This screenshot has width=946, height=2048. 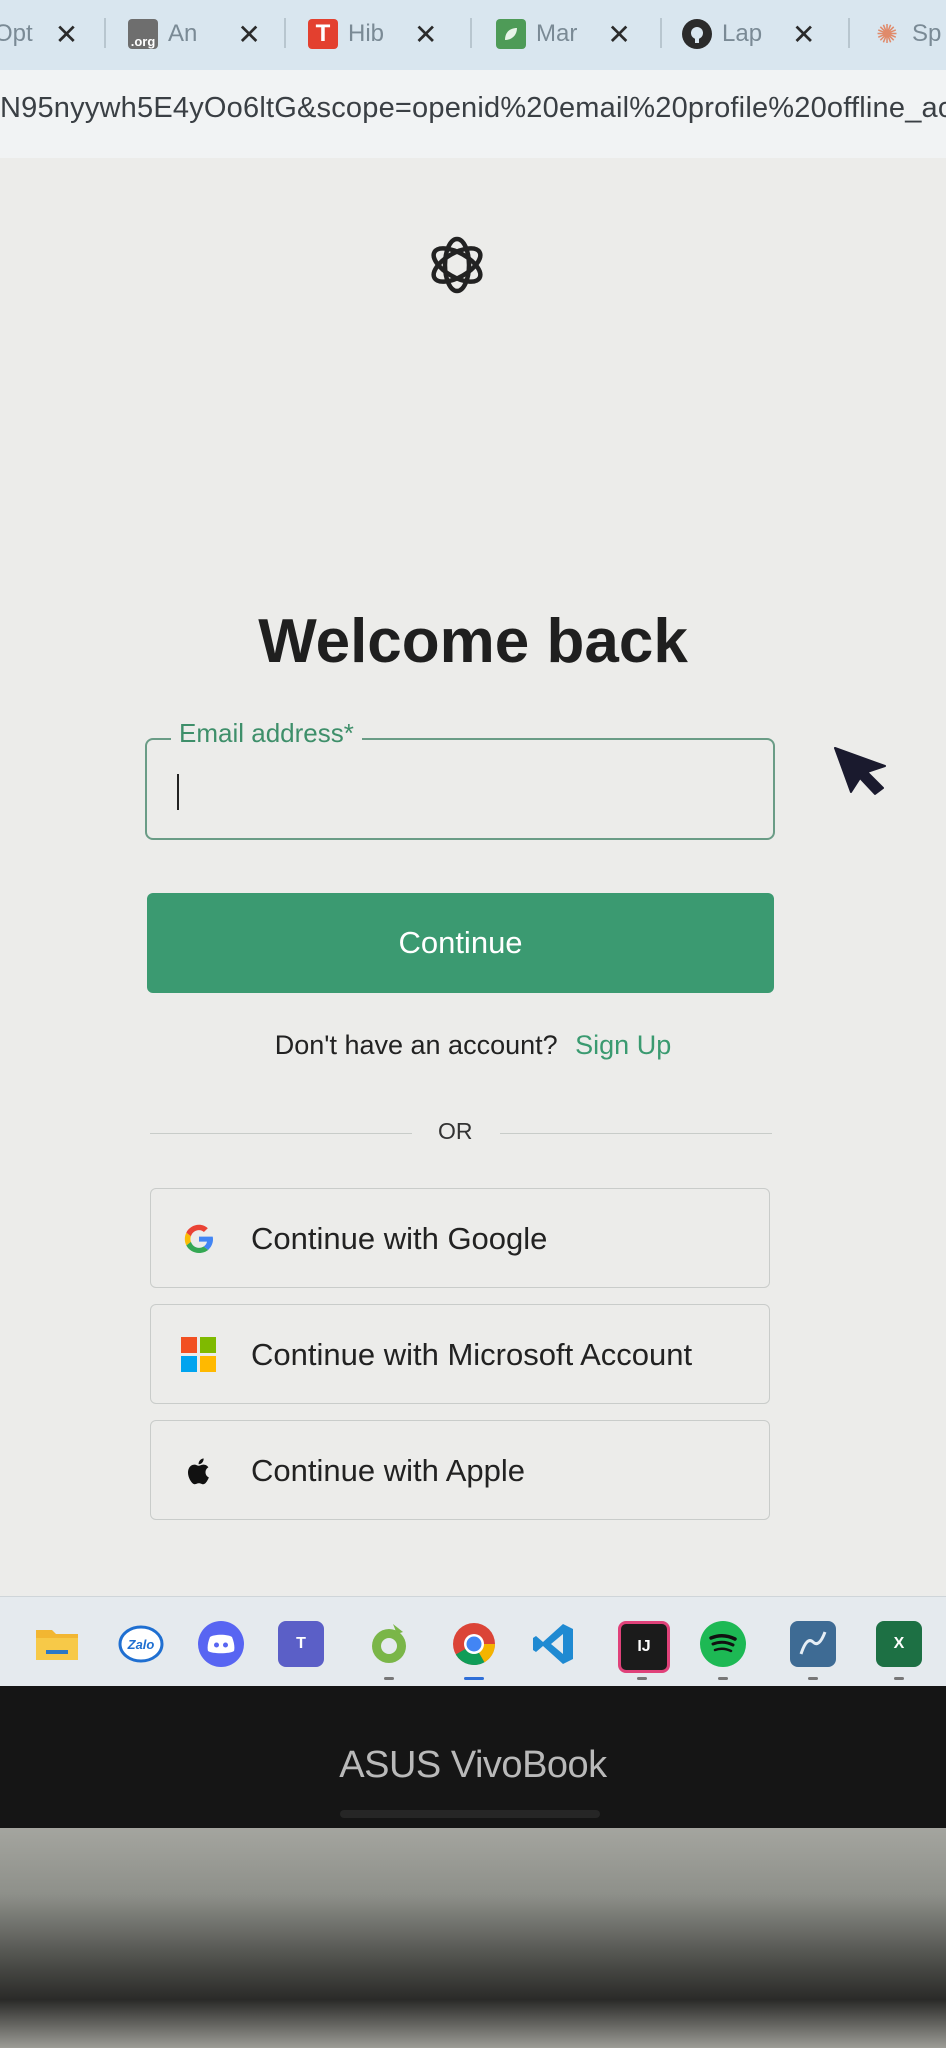 I want to click on excel-icon: X, so click(x=899, y=1644).